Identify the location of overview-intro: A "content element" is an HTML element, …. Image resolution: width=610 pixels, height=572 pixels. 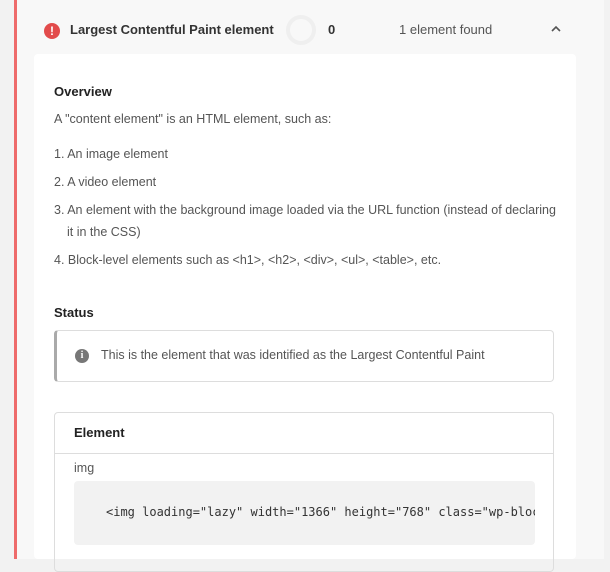
(193, 119).